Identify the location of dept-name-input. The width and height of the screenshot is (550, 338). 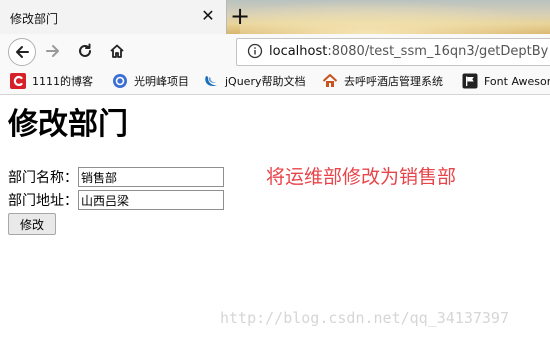
(151, 177).